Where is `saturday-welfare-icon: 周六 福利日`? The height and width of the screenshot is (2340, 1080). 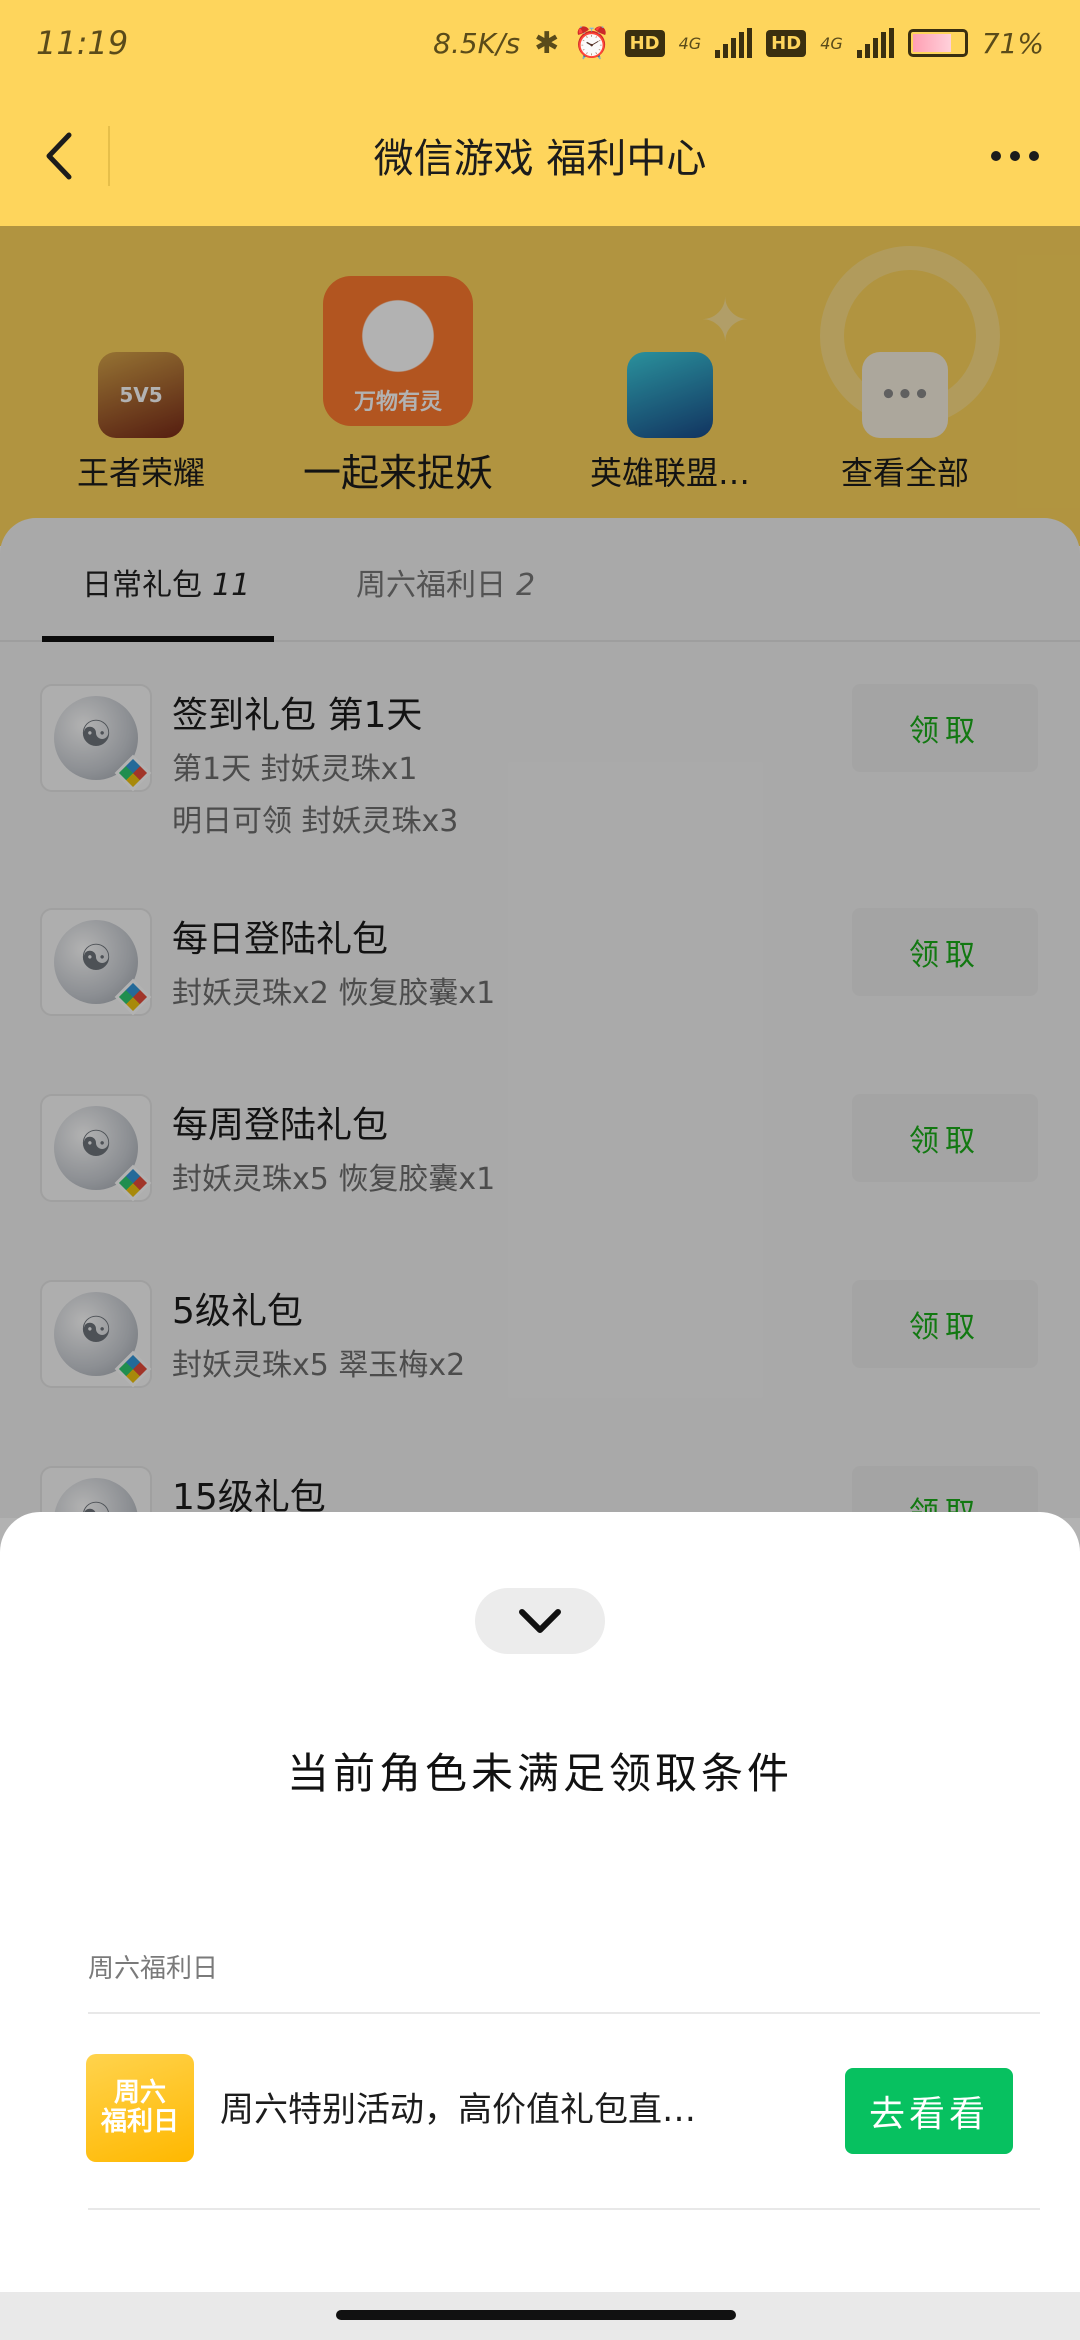
saturday-welfare-icon: 周六 福利日 is located at coordinates (140, 2108).